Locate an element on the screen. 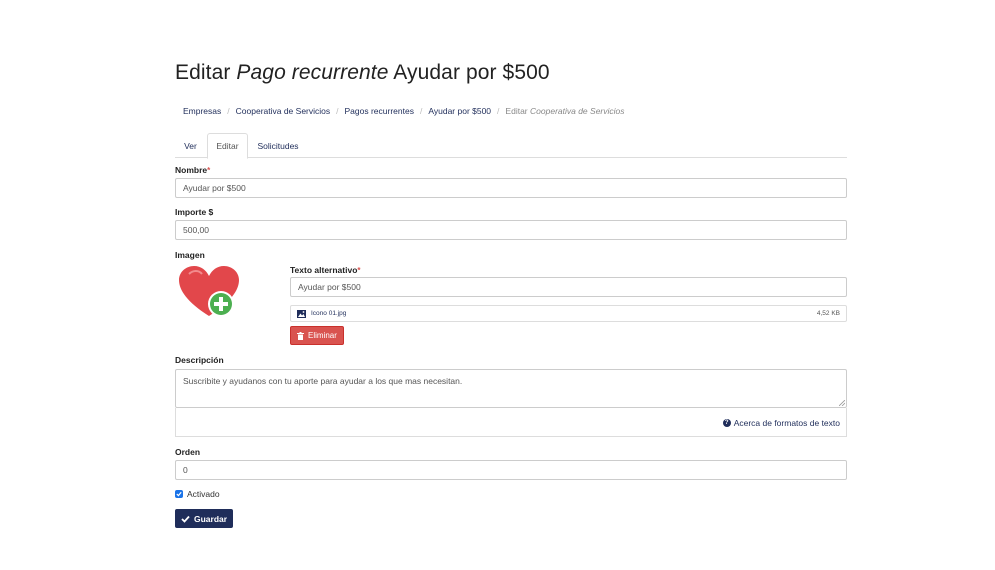  importe-label: Importe $ is located at coordinates (194, 212).